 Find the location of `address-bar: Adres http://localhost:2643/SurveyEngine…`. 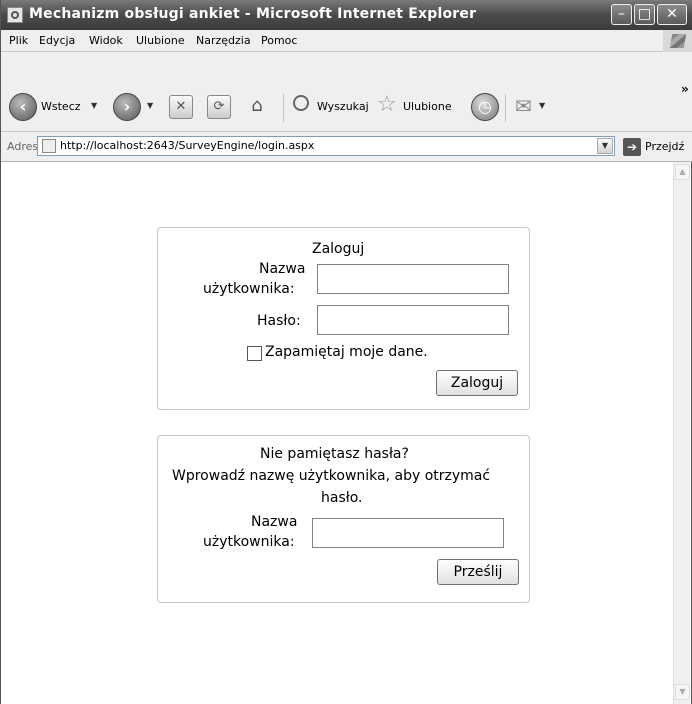

address-bar: Adres http://localhost:2643/SurveyEngine… is located at coordinates (346, 147).